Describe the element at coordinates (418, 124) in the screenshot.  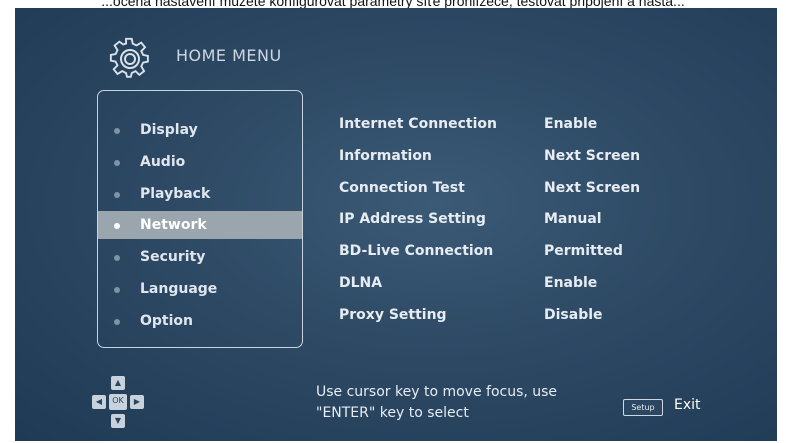
I see `setting-name: Internet Connection` at that location.